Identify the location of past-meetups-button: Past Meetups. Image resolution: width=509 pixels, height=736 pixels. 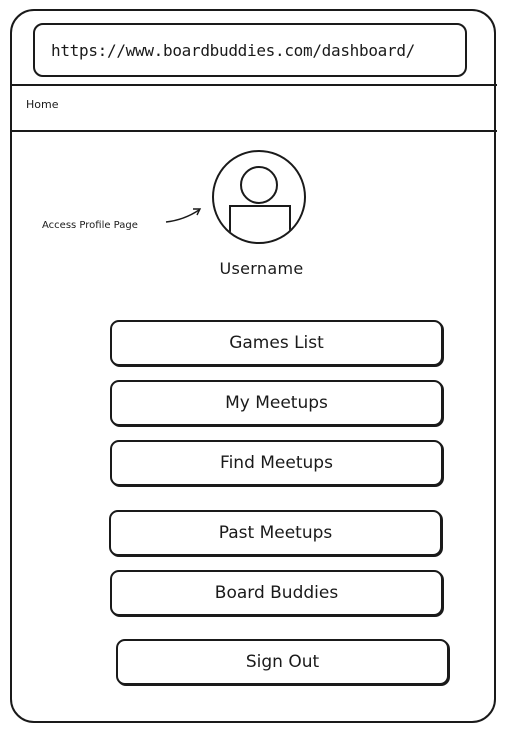
(275, 533).